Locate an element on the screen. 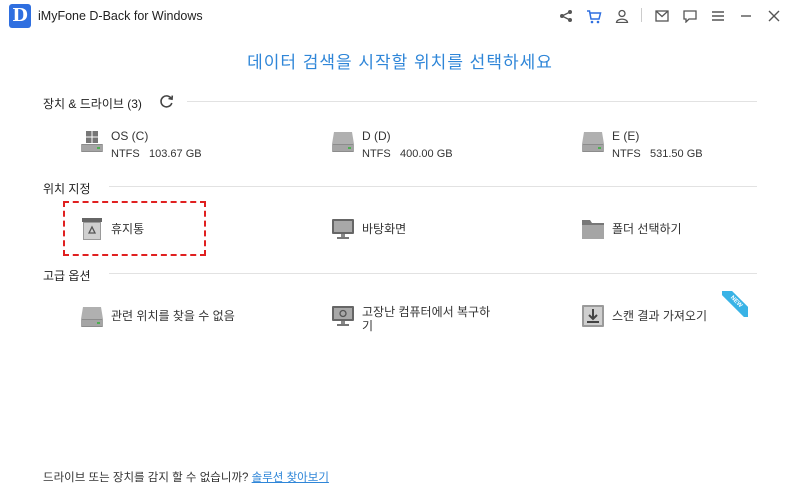 The width and height of the screenshot is (800, 500). advanced-label: 스캔 결과 가져오기 is located at coordinates (659, 316).